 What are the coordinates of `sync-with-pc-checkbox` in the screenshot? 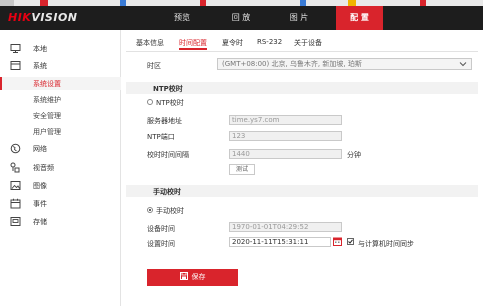 It's located at (350, 241).